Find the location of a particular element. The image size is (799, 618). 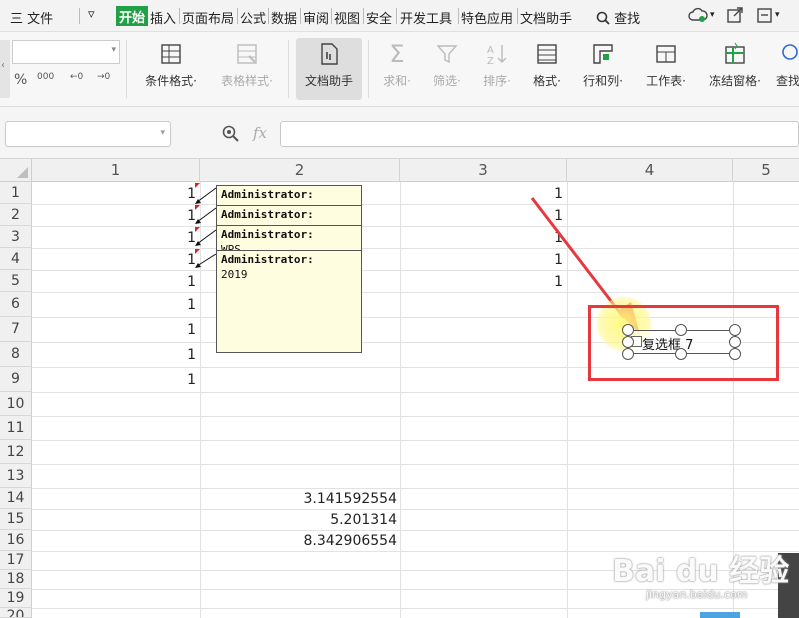

row-header-9: 9 is located at coordinates (16, 379).